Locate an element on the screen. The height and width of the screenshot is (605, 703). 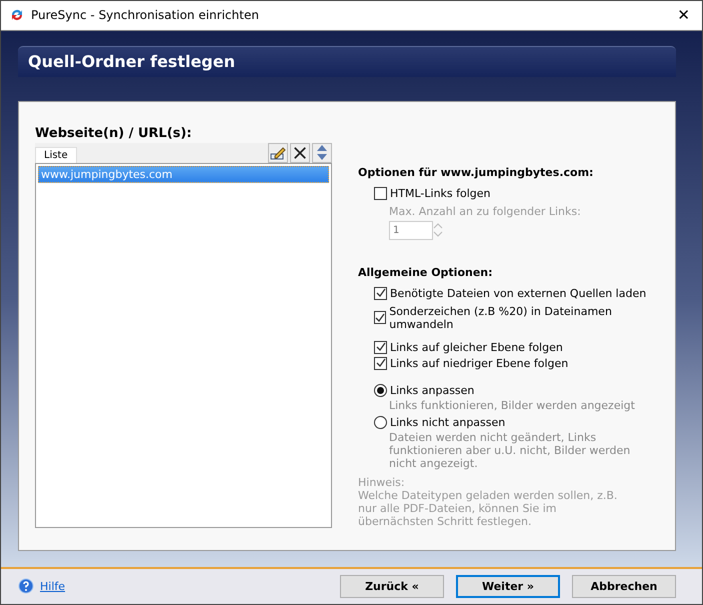
close-icon is located at coordinates (300, 153).